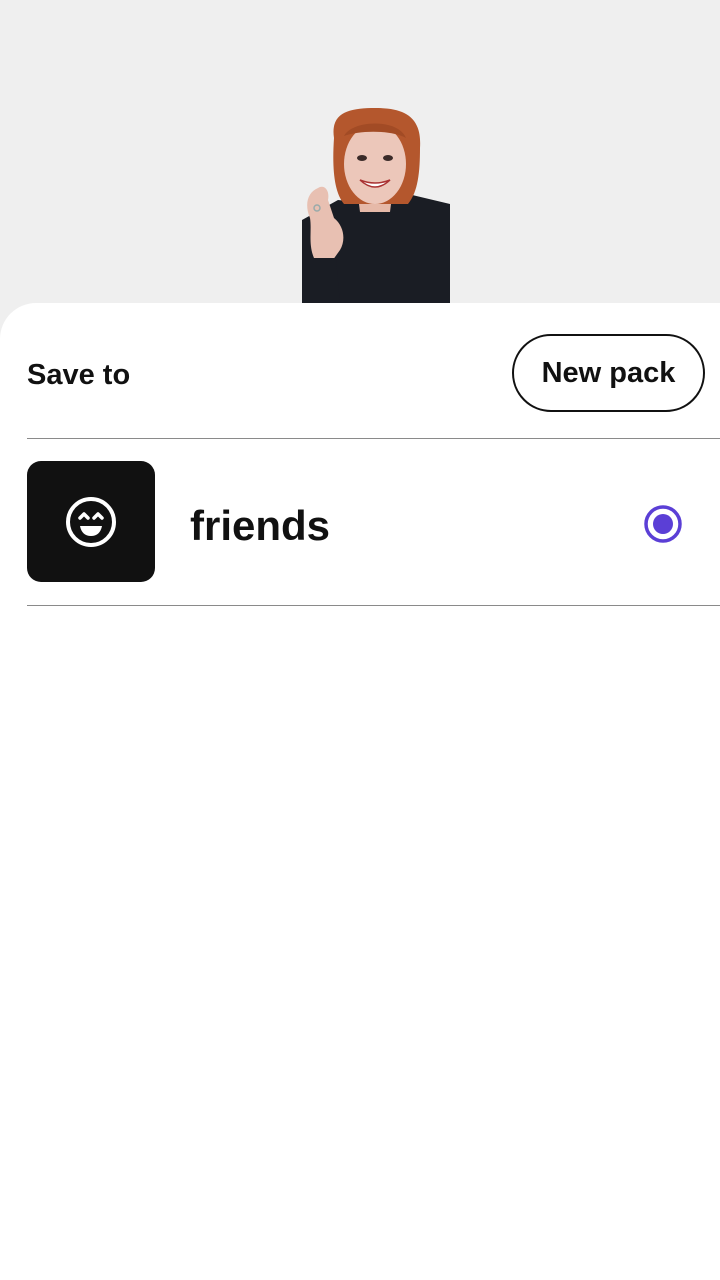 Image resolution: width=720 pixels, height=1280 pixels. Describe the element at coordinates (376, 206) in the screenshot. I see `sticker-preview-image` at that location.